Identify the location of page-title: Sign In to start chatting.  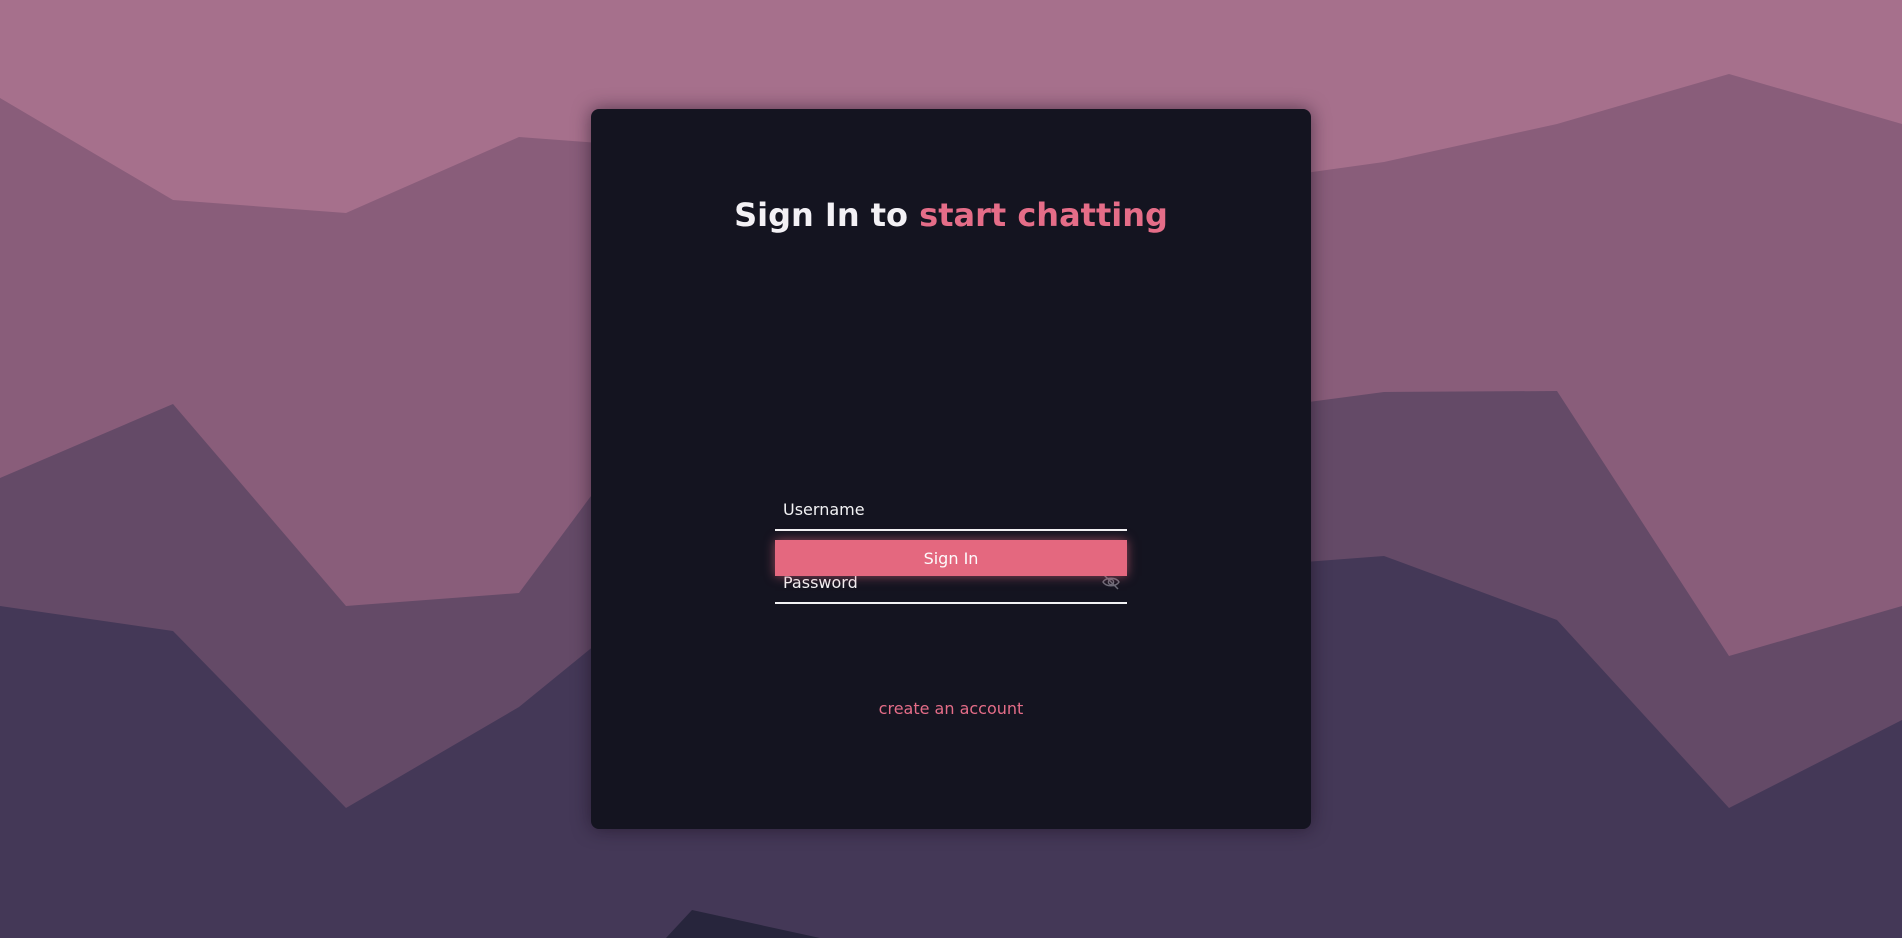
(951, 215).